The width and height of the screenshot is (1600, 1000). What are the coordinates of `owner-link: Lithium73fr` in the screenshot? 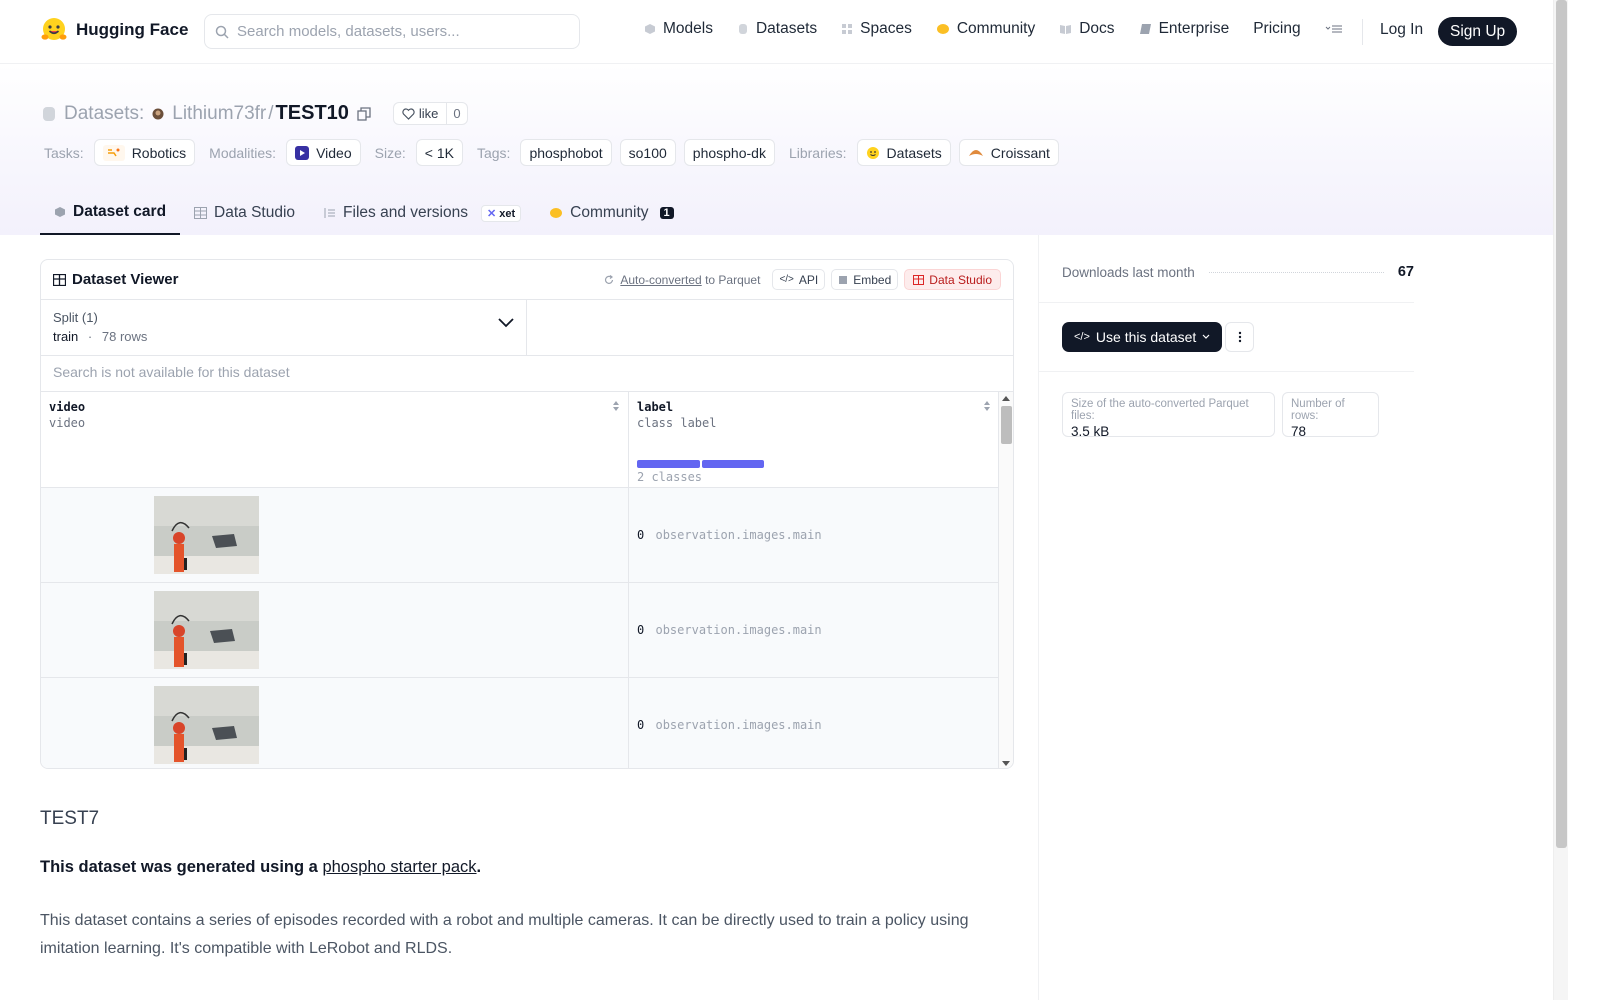 It's located at (219, 114).